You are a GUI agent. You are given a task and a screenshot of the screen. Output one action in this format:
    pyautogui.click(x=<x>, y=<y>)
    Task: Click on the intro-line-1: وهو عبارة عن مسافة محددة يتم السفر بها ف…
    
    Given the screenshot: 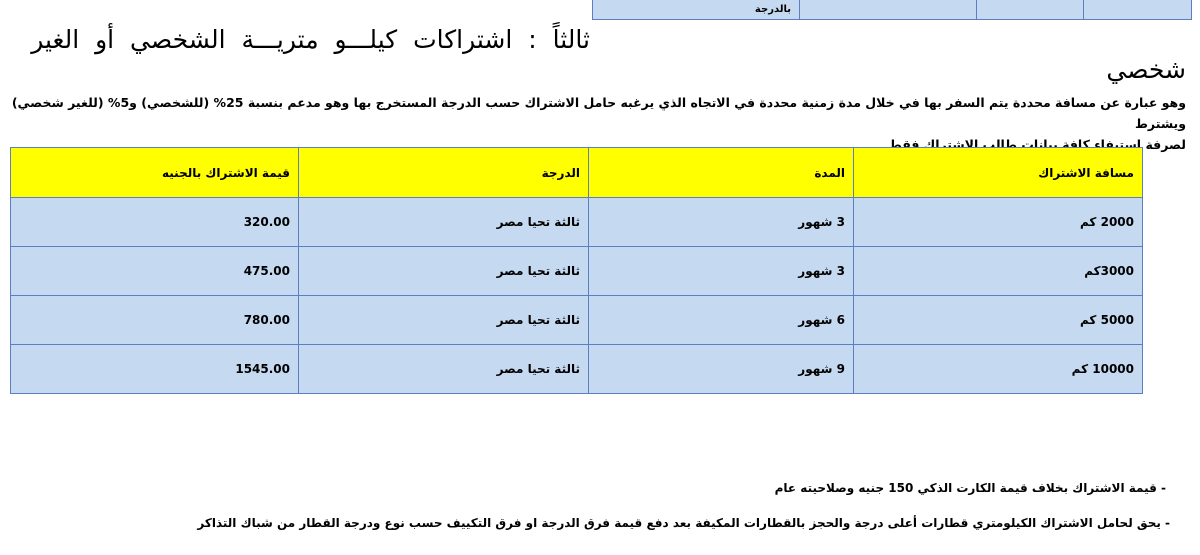 What is the action you would take?
    pyautogui.click(x=598, y=113)
    